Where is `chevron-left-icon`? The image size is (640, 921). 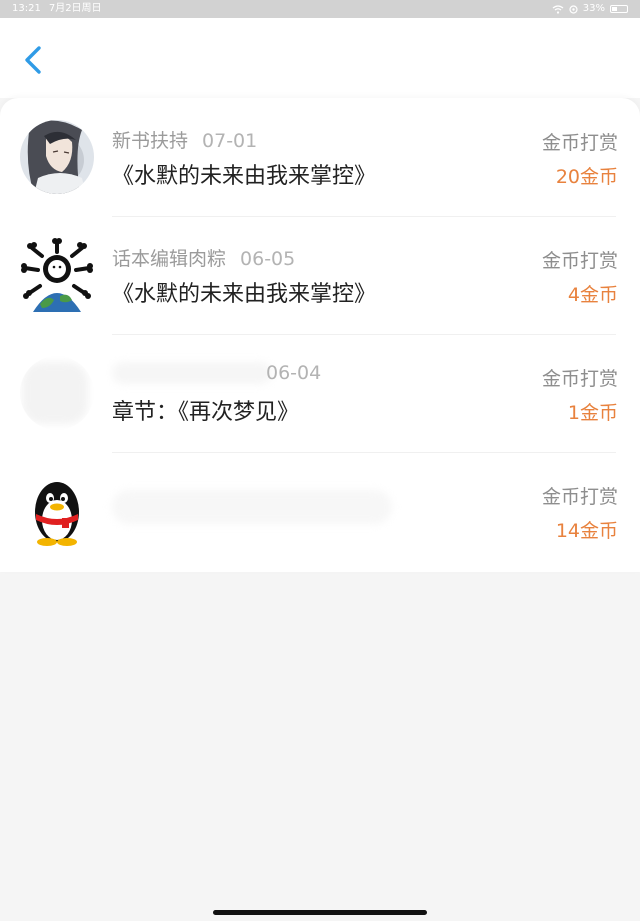 chevron-left-icon is located at coordinates (33, 60).